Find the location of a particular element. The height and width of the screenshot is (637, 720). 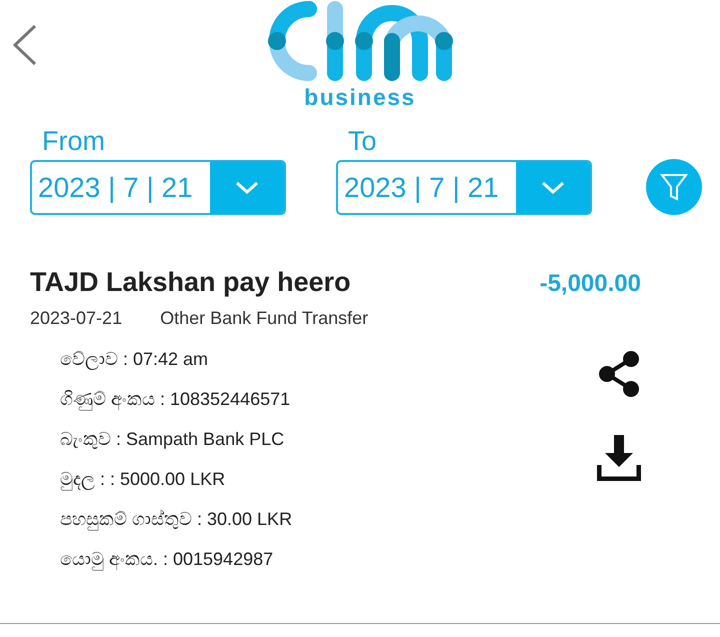

back-button is located at coordinates (25, 45).